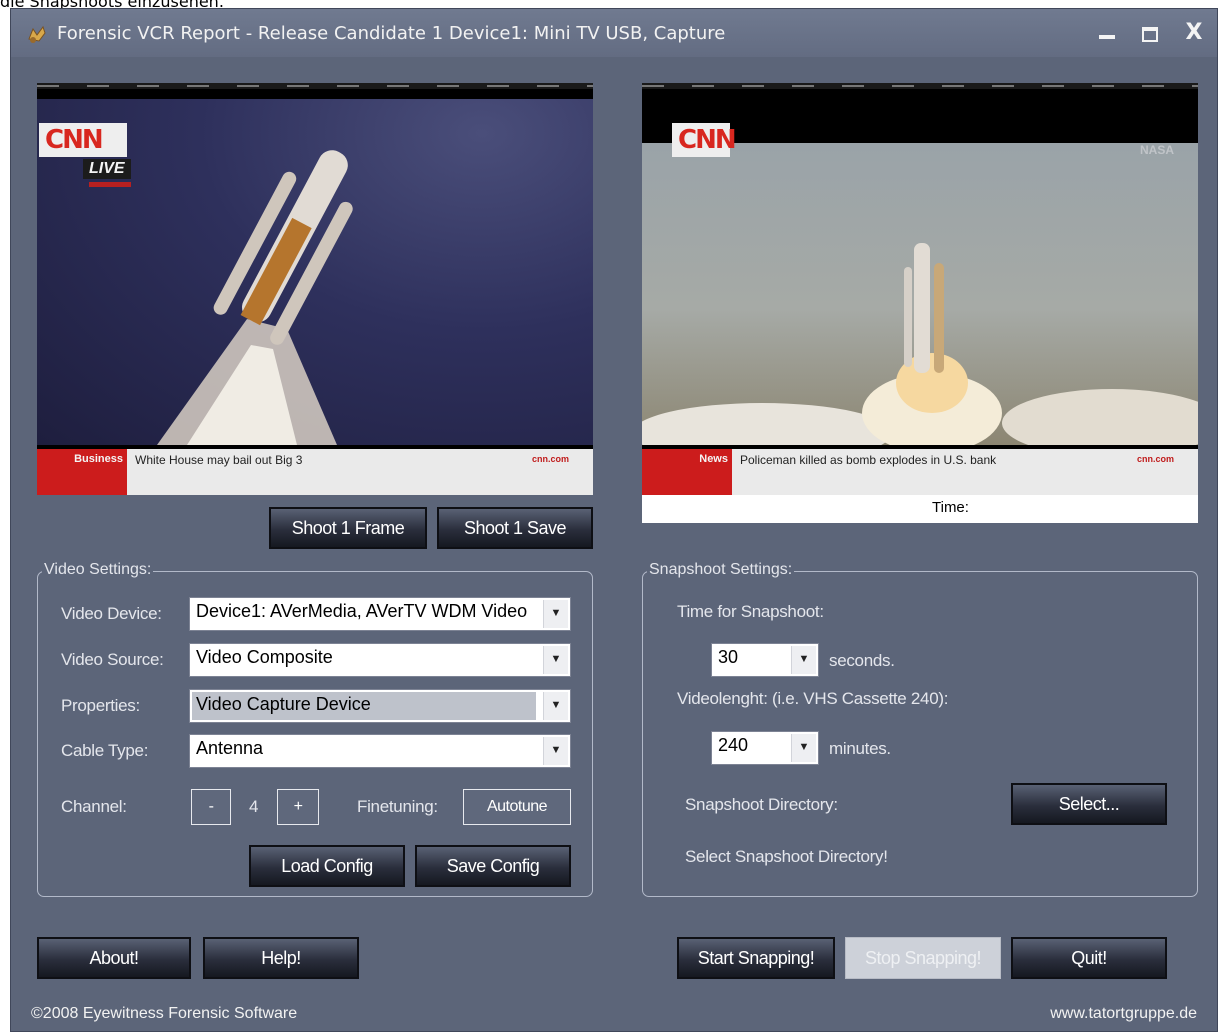  I want to click on video-source-select: Video Composite ▼, so click(380, 660).